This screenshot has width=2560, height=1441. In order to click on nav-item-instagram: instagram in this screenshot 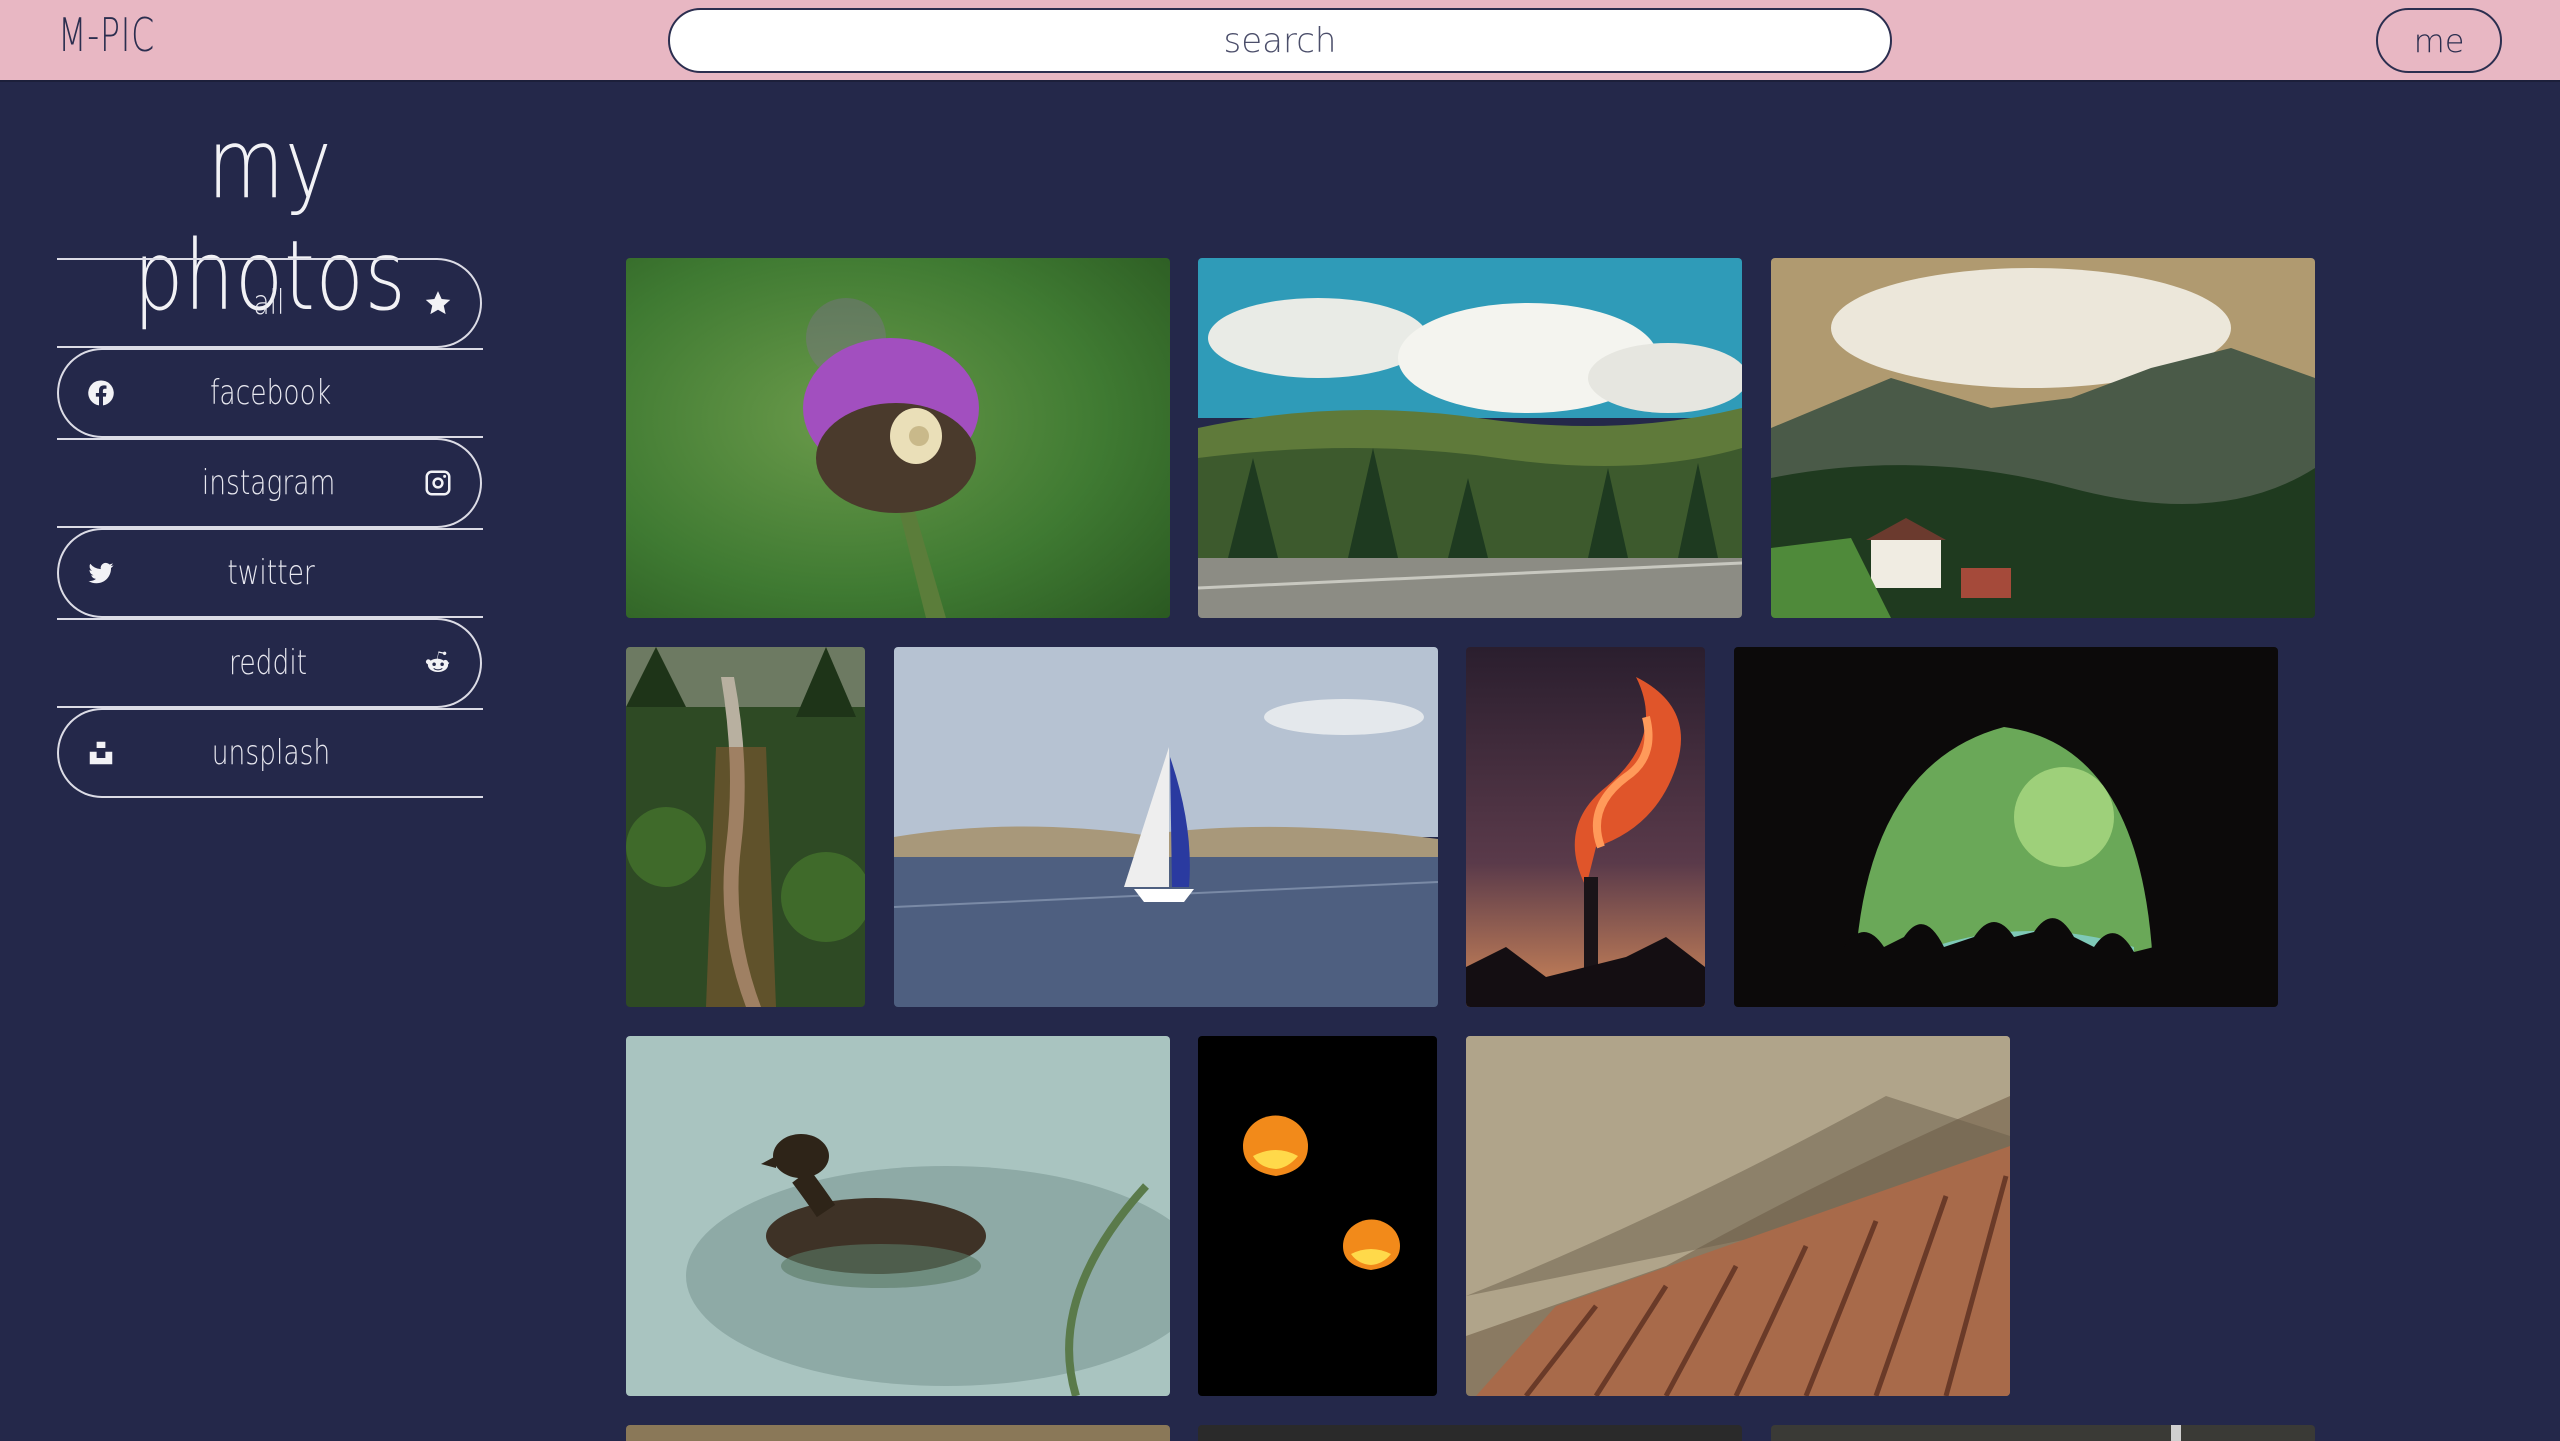, I will do `click(269, 483)`.